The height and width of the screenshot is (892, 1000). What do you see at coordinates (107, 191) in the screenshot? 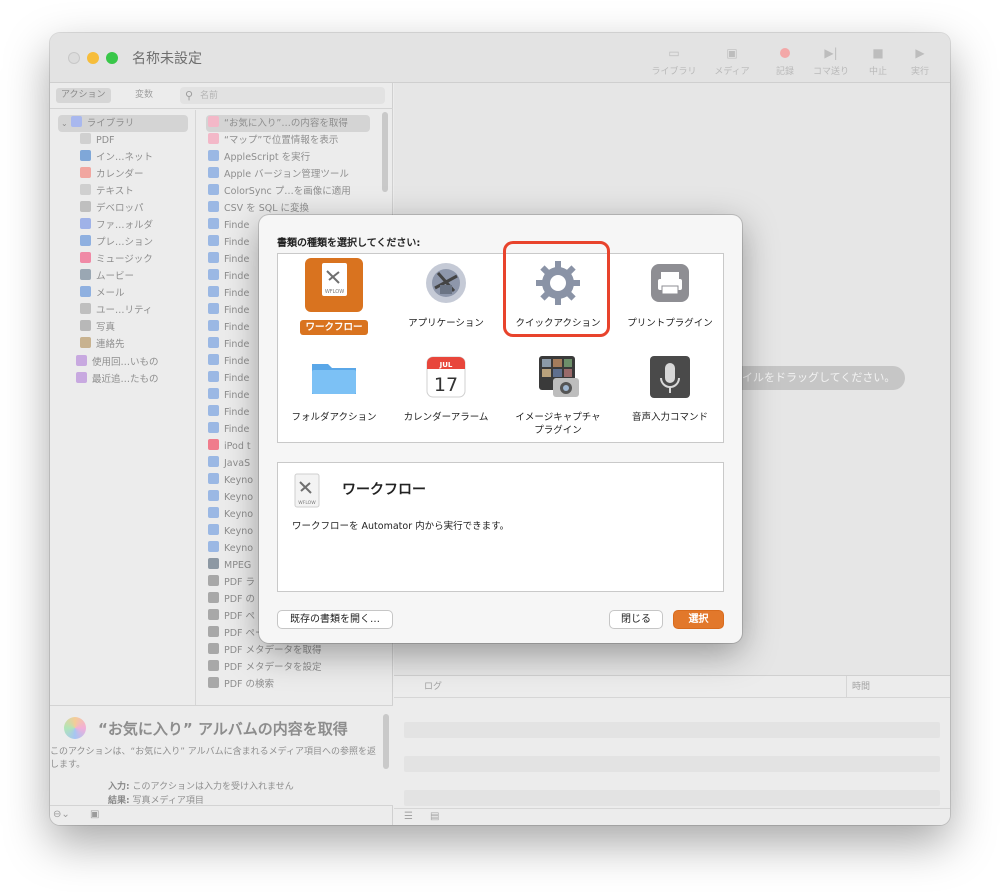
I see `library-item: テキスト` at bounding box center [107, 191].